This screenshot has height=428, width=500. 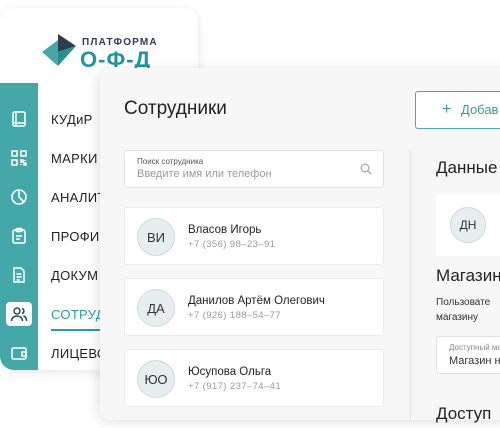 I want to click on employee-name: Данилов Артём Олегович, so click(x=256, y=301).